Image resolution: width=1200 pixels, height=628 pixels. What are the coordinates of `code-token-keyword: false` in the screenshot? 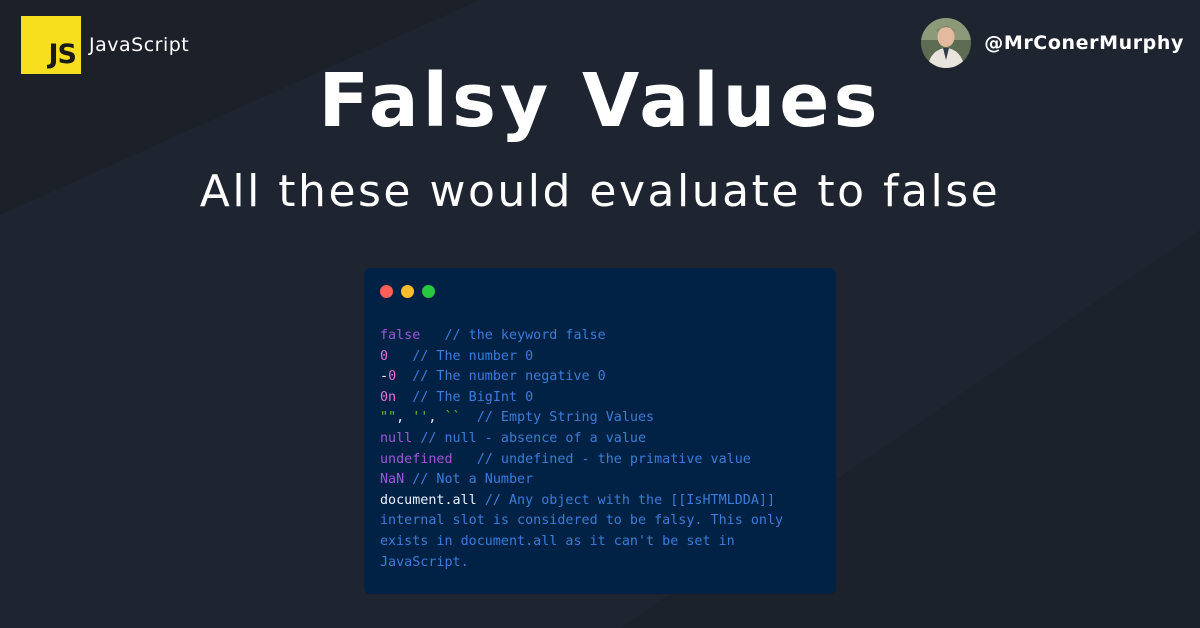 It's located at (400, 335).